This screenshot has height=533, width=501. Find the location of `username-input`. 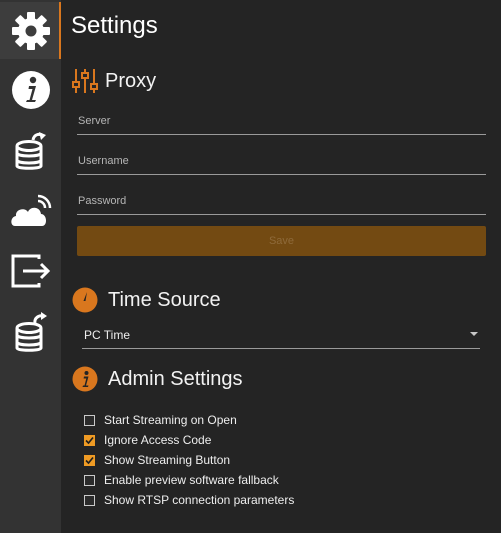

username-input is located at coordinates (282, 161).